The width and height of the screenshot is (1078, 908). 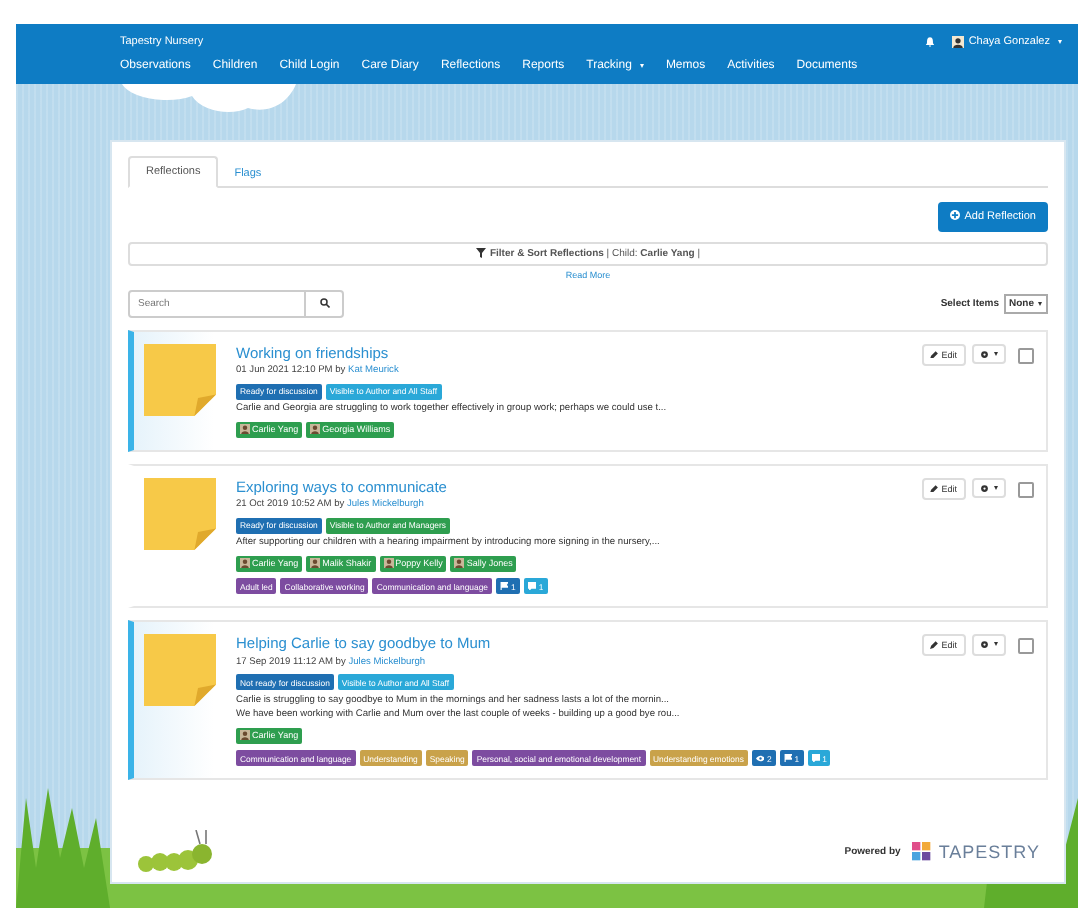 I want to click on user-icon, so click(x=958, y=41).